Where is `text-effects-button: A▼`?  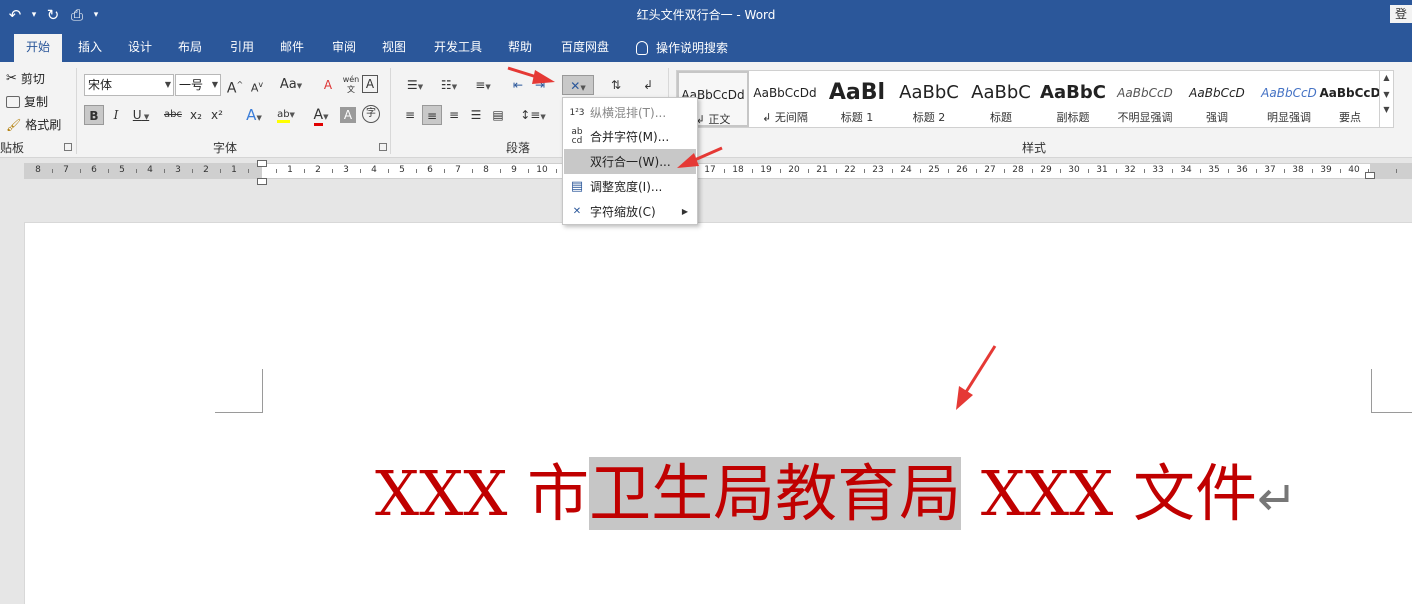 text-effects-button: A▼ is located at coordinates (254, 115).